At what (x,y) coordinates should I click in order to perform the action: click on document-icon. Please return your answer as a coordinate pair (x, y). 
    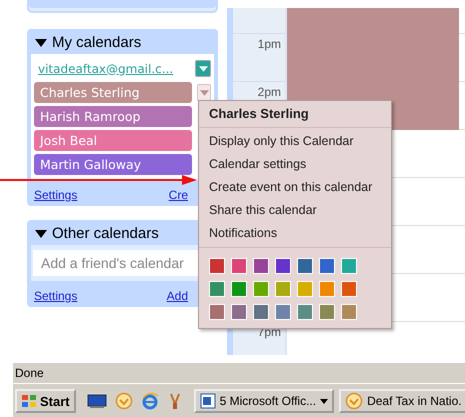
    Looking at the image, I should click on (208, 401).